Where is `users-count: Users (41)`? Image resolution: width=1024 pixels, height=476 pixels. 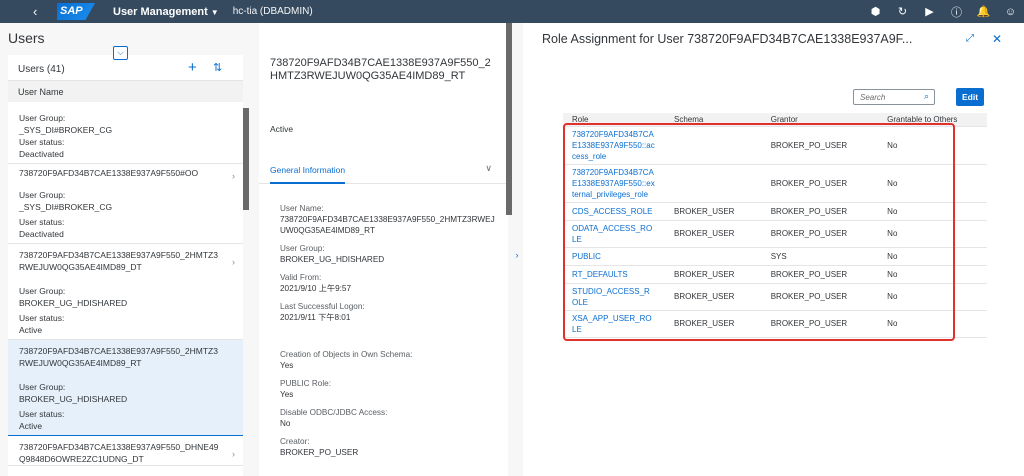 users-count: Users (41) is located at coordinates (41, 69).